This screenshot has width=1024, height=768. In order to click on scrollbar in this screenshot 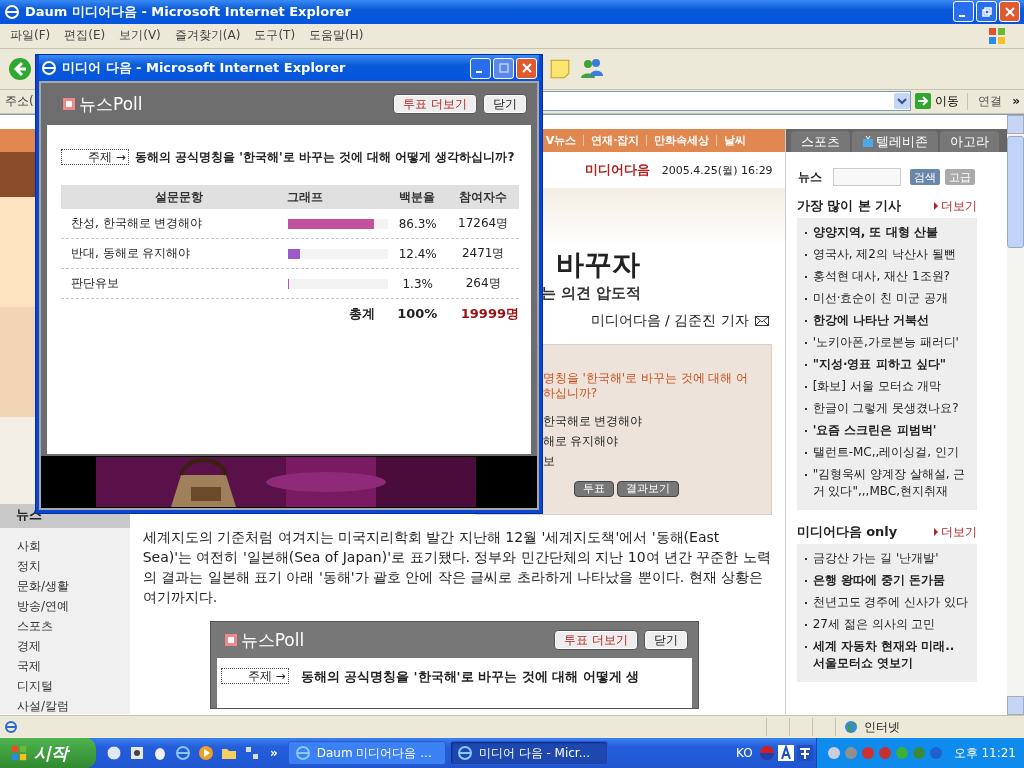, I will do `click(1015, 415)`.